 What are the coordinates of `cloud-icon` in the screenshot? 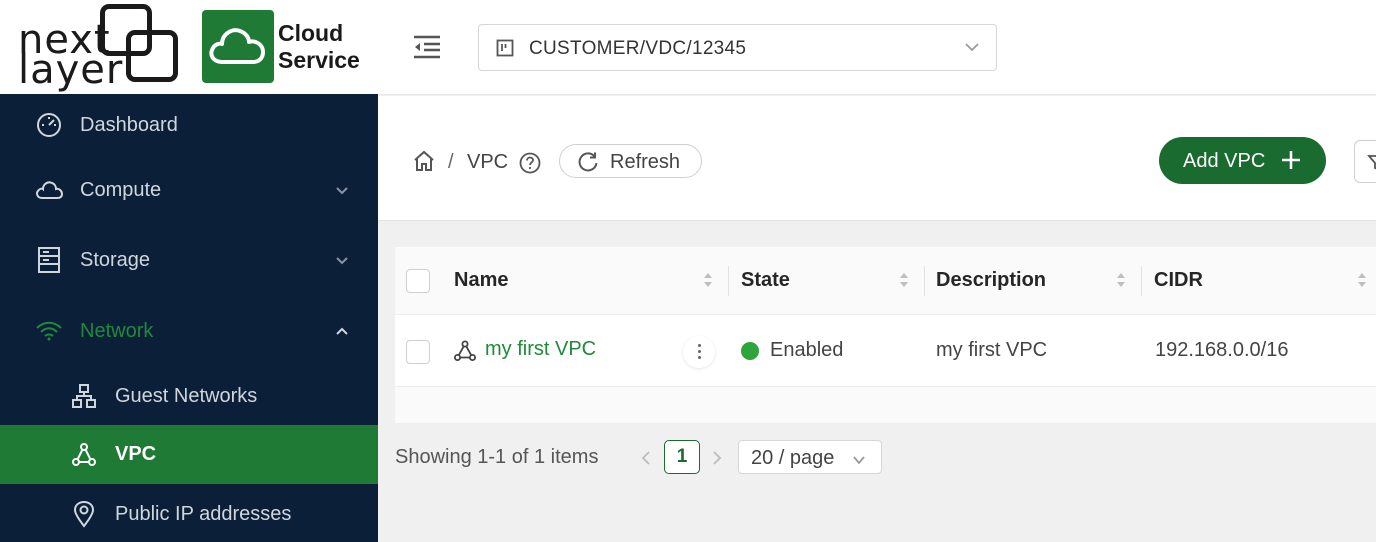 It's located at (49, 190).